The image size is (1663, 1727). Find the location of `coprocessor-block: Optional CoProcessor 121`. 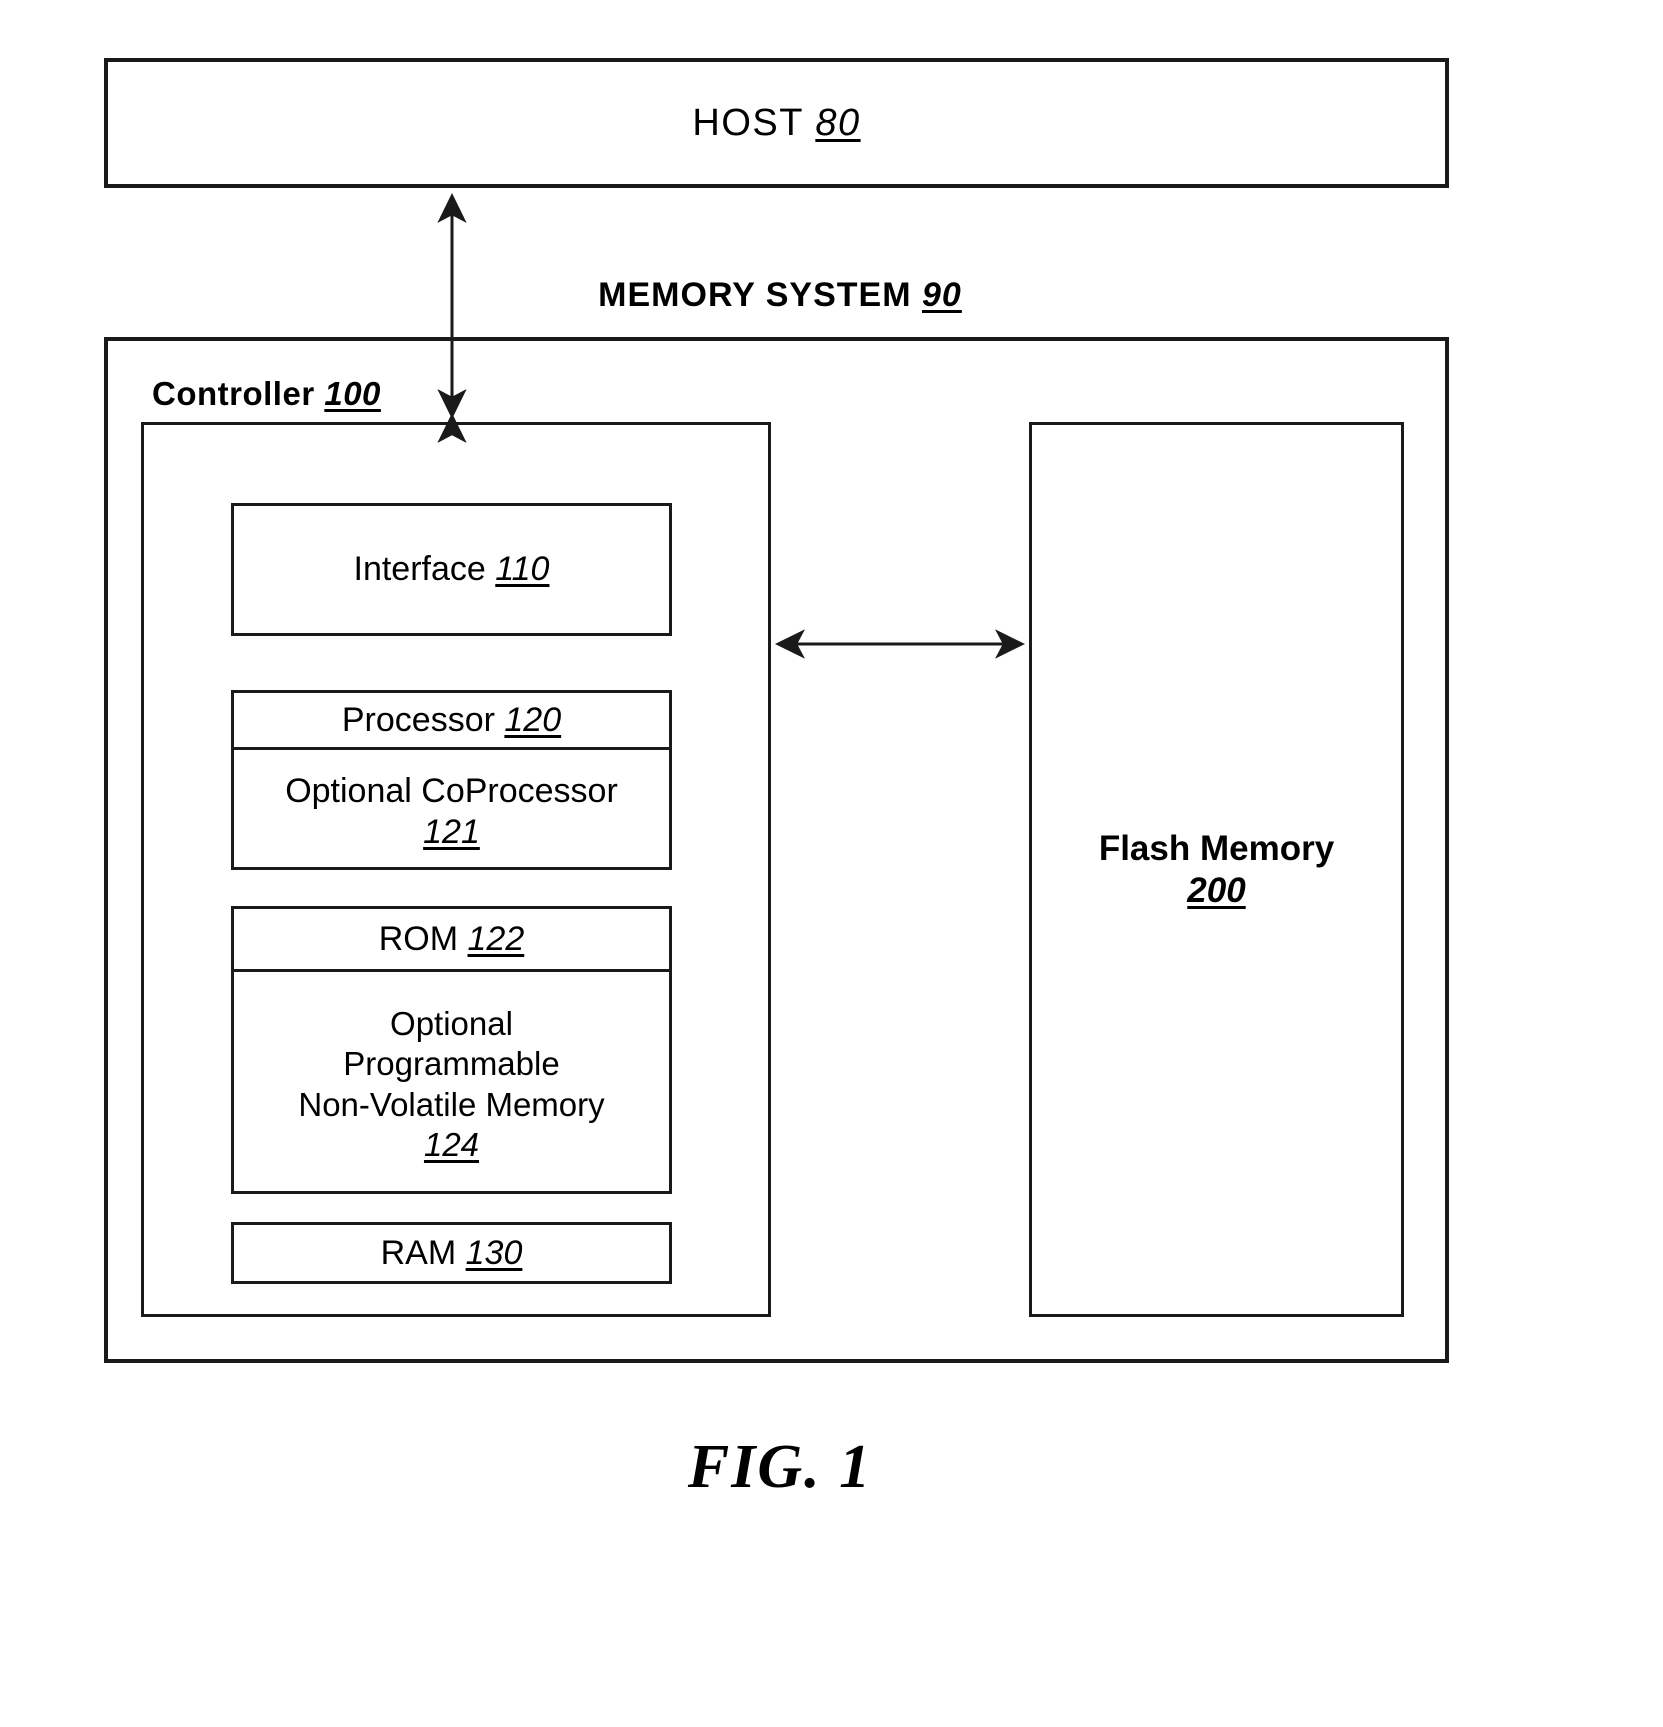

coprocessor-block: Optional CoProcessor 121 is located at coordinates (451, 811).